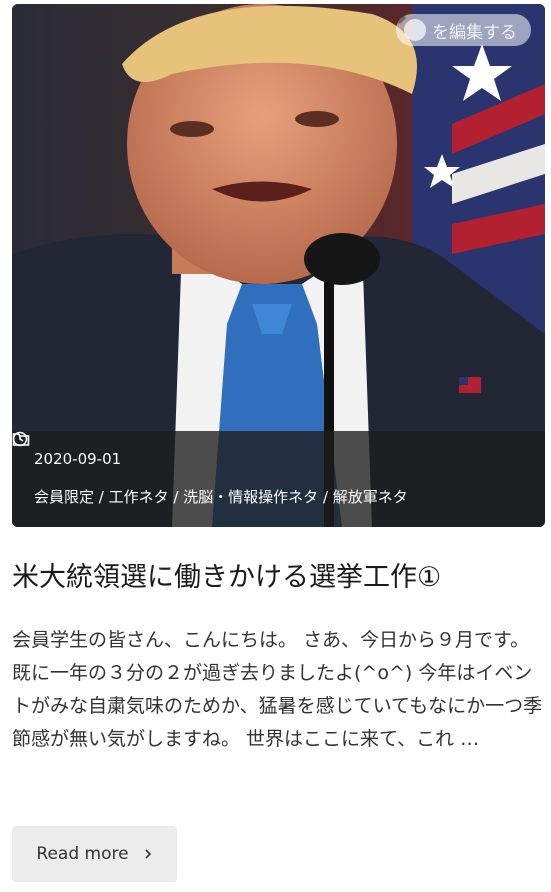 The height and width of the screenshot is (892, 551). Describe the element at coordinates (21, 439) in the screenshot. I see `folder-icon` at that location.